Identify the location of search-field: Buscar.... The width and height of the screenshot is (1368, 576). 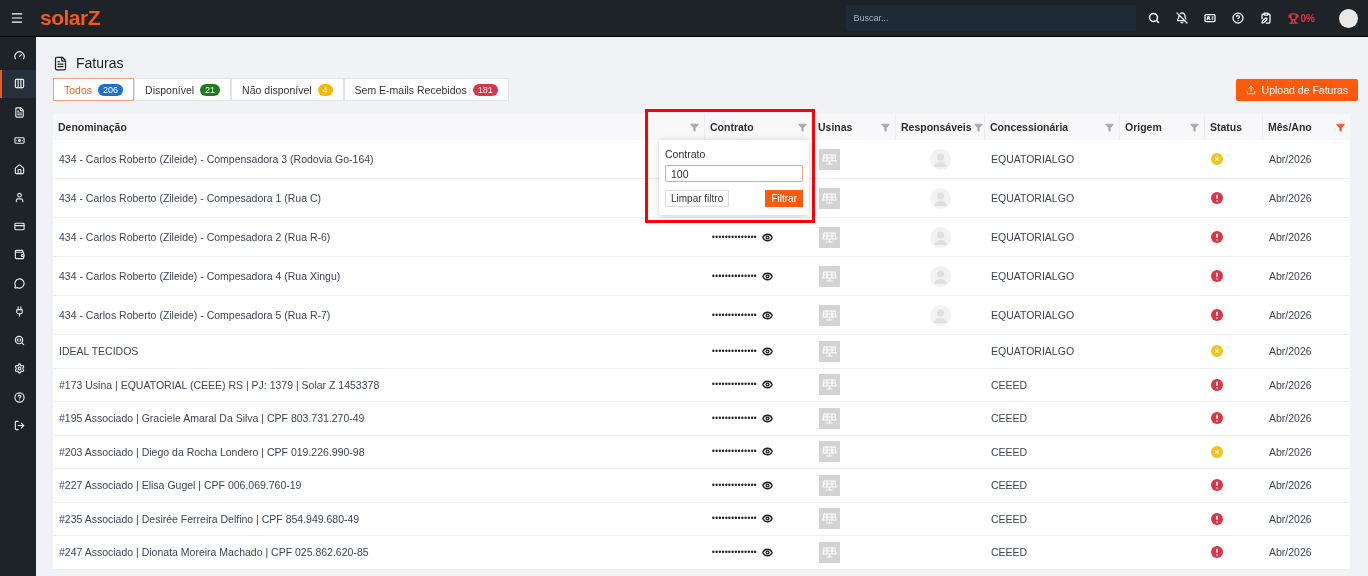
(990, 18).